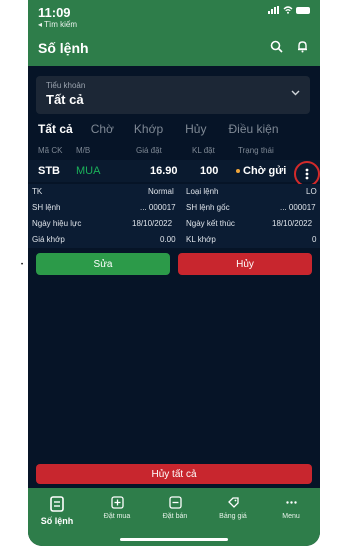  What do you see at coordinates (57, 504) in the screenshot?
I see `document-icon` at bounding box center [57, 504].